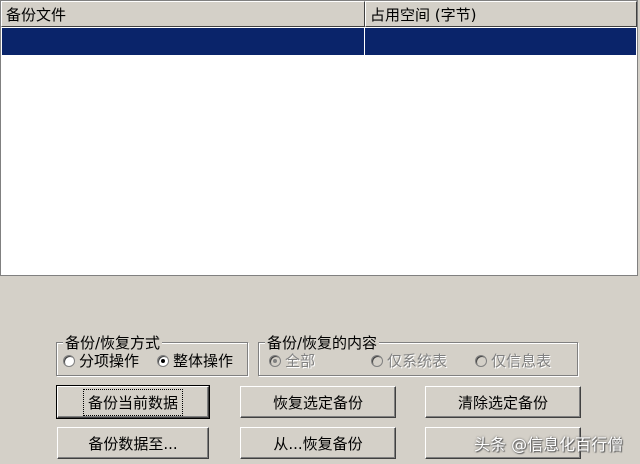 Image resolution: width=640 pixels, height=464 pixels. Describe the element at coordinates (183, 14) in the screenshot. I see `column-header-backup-file: 备份文件` at that location.